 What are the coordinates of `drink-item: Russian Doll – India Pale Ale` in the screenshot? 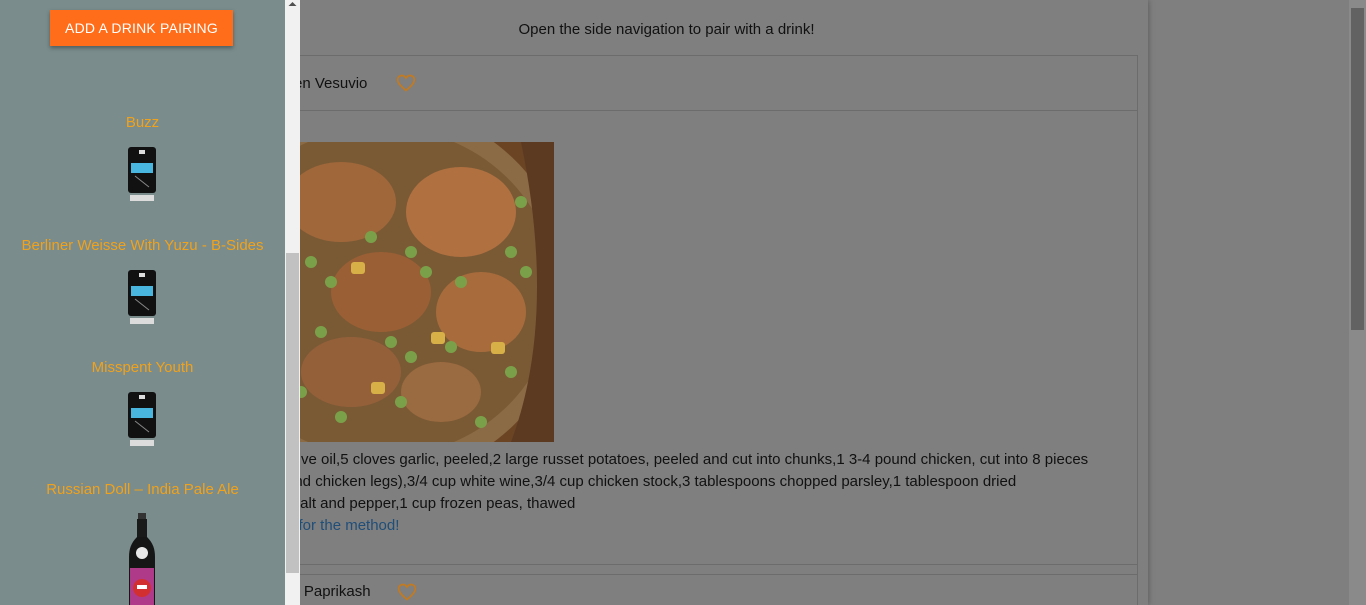 It's located at (142, 489).